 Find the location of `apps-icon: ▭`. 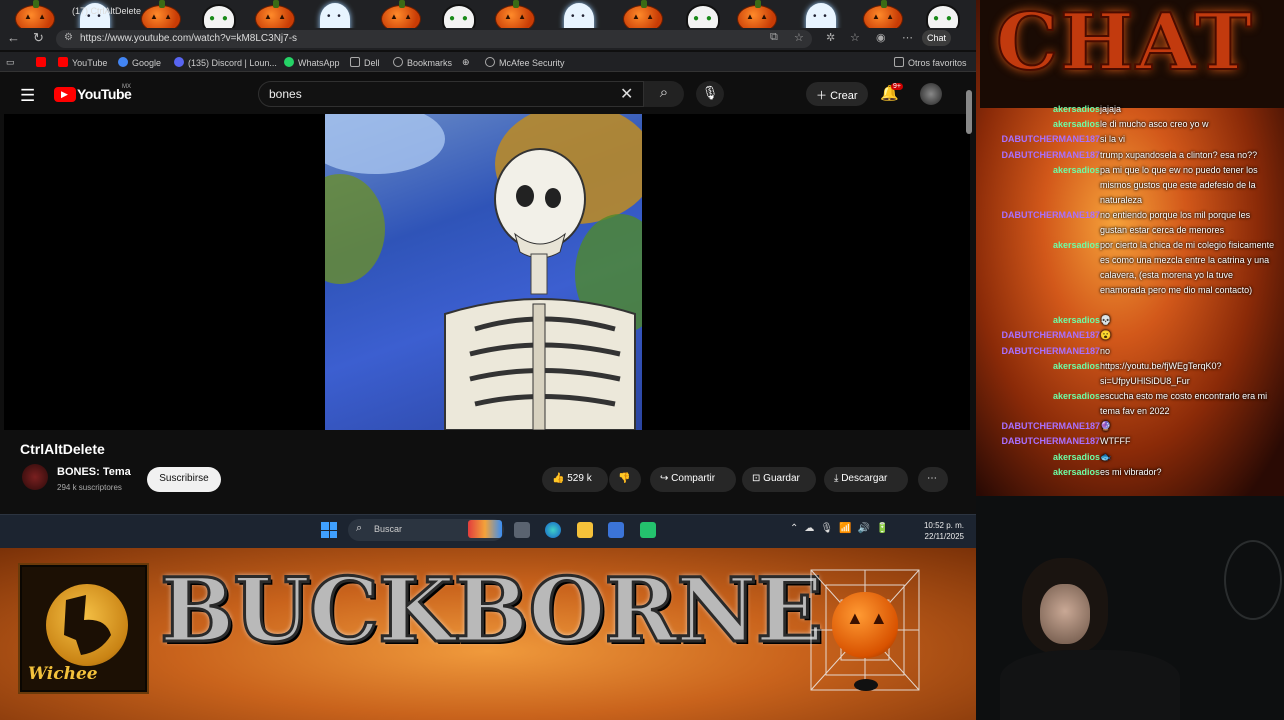

apps-icon: ▭ is located at coordinates (10, 62).